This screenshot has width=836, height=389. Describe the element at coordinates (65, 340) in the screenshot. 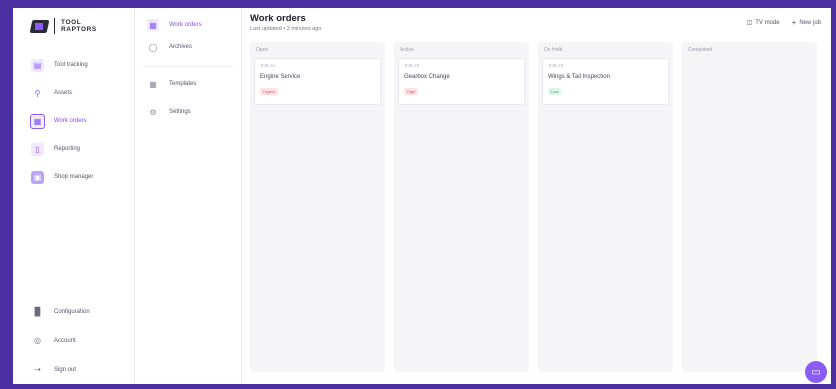

I see `nav-item-label: Account` at that location.